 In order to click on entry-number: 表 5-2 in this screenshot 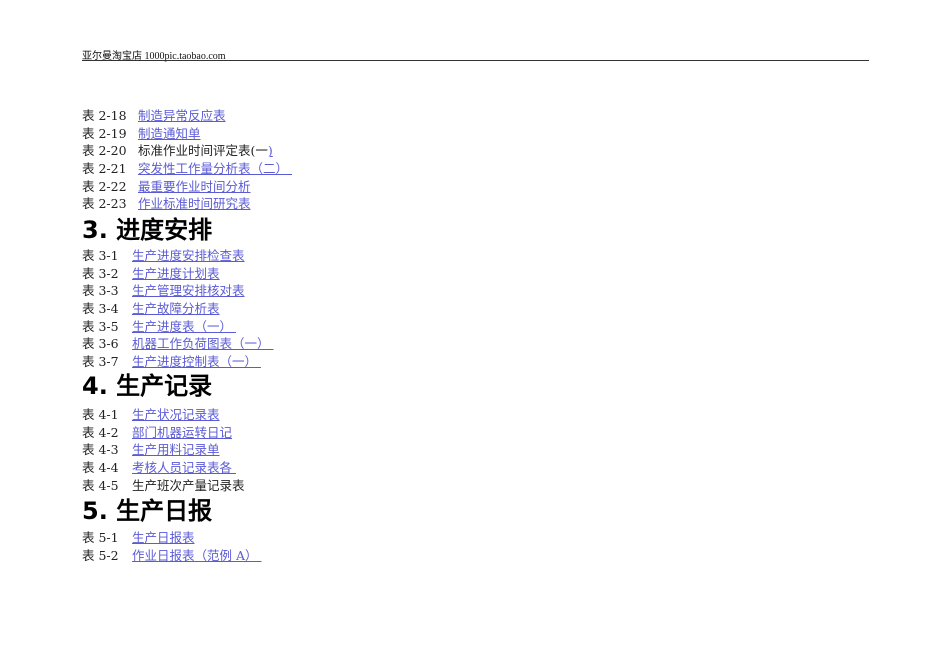, I will do `click(100, 555)`.